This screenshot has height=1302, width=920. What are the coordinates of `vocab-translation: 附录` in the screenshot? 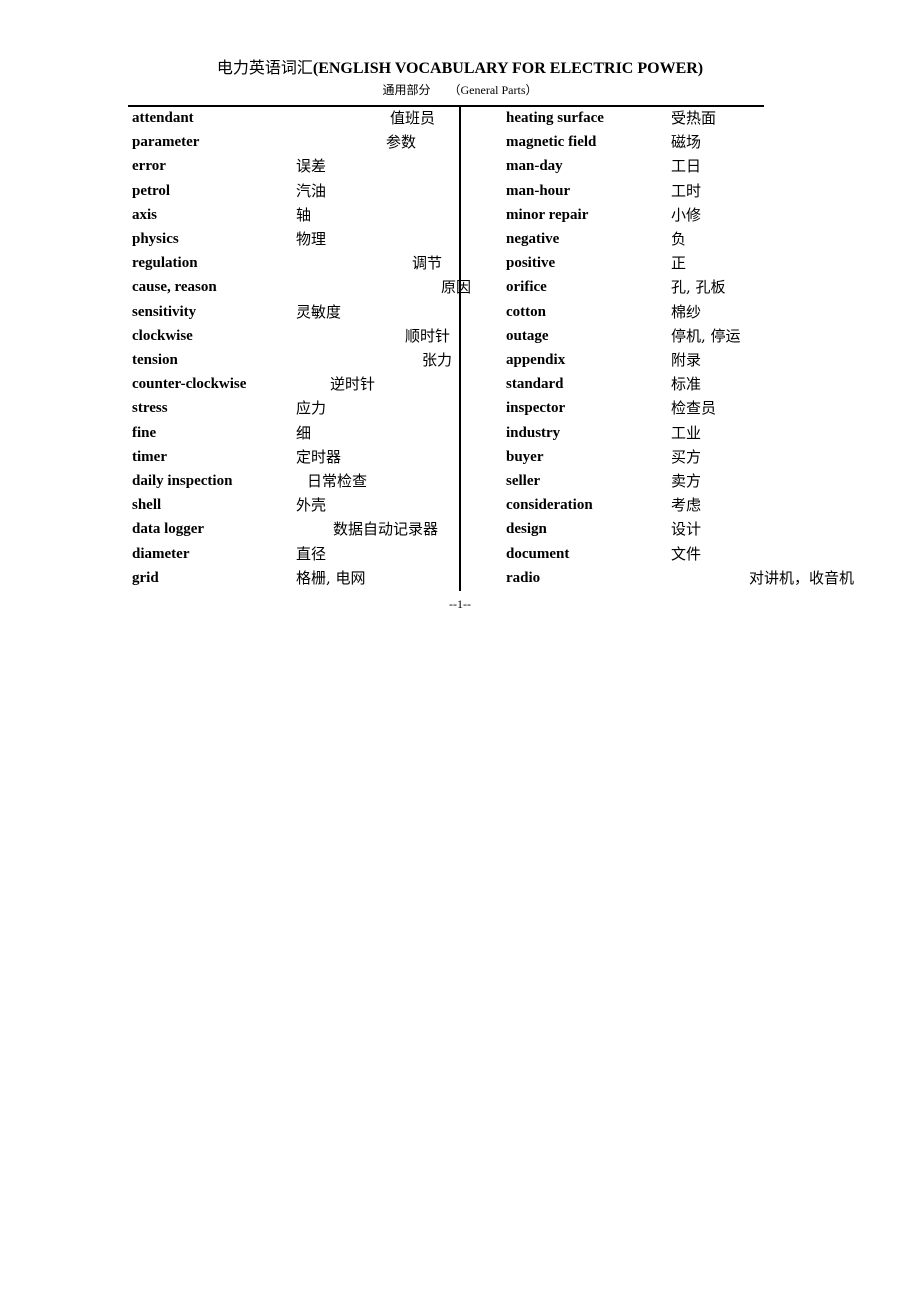 It's located at (686, 360).